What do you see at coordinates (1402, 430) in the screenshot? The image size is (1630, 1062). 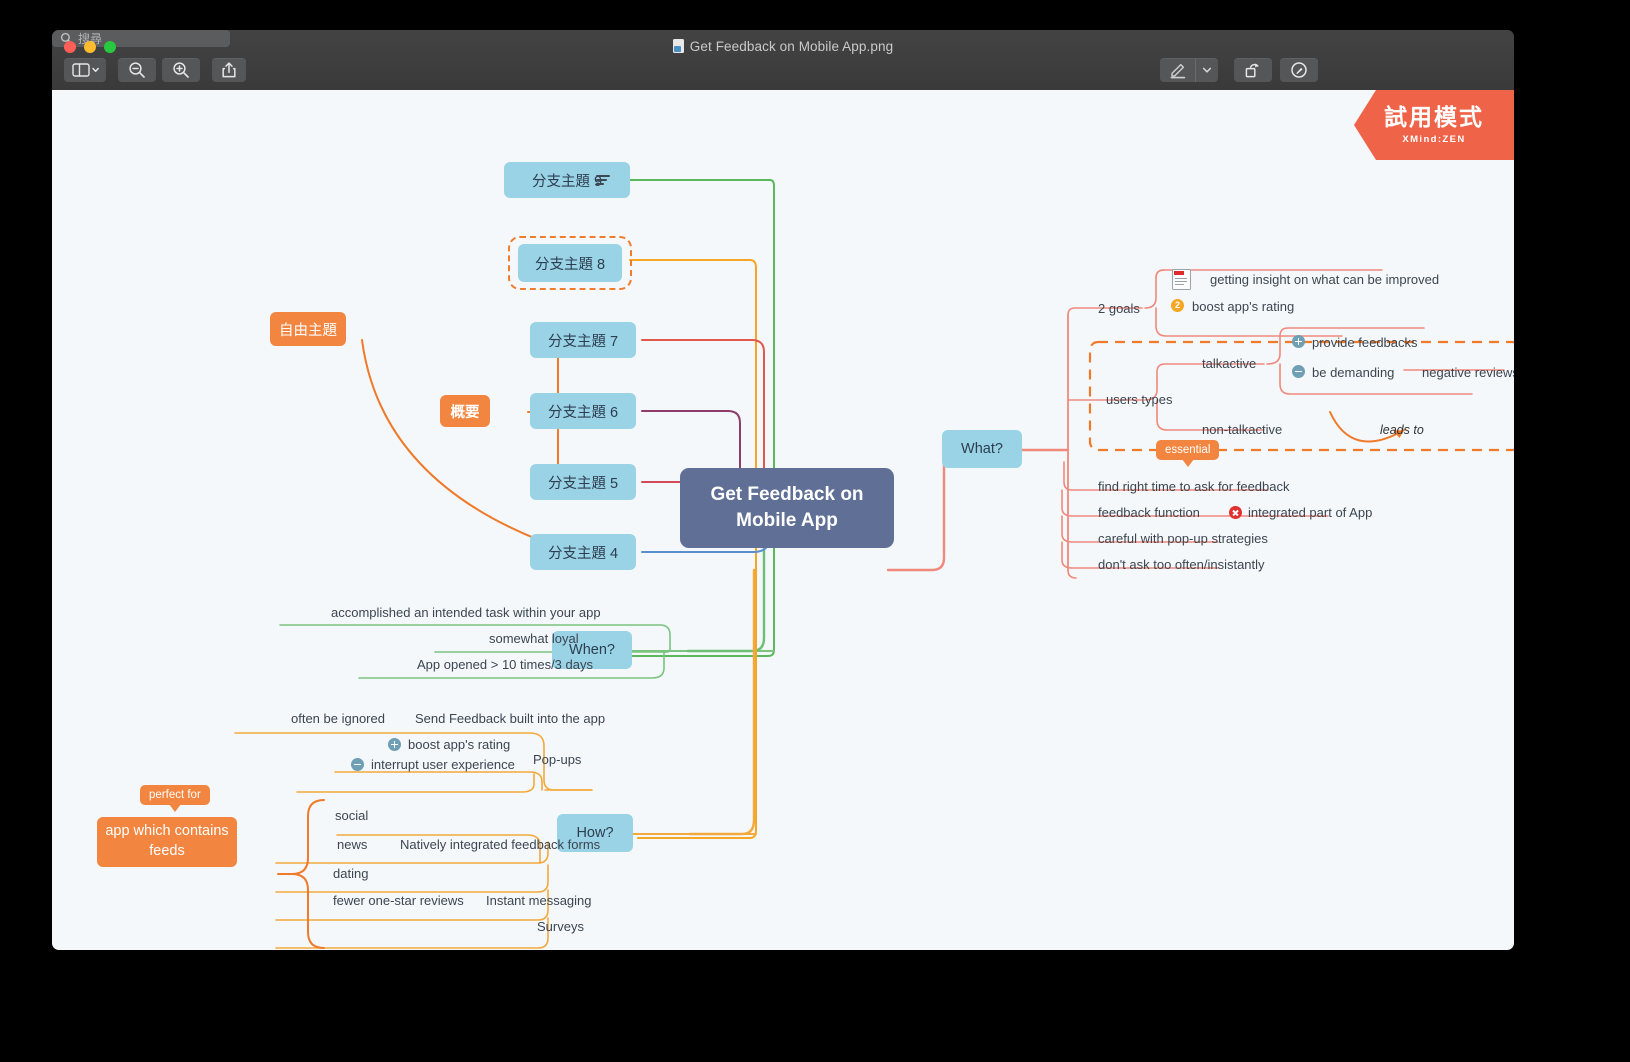 I see `relationship-label: leads to` at bounding box center [1402, 430].